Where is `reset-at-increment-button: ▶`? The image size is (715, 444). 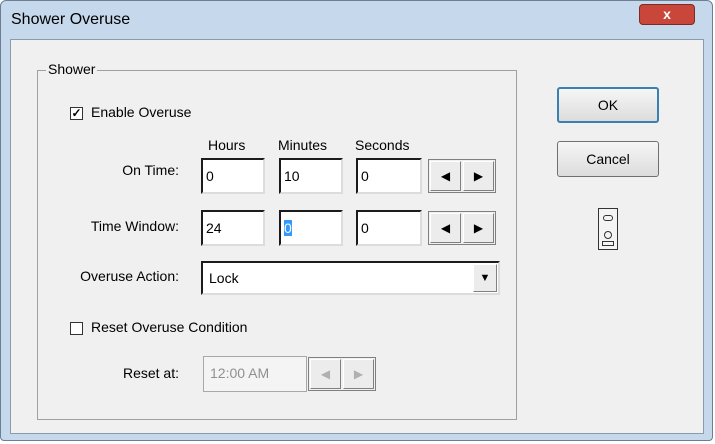
reset-at-increment-button: ▶ is located at coordinates (358, 374).